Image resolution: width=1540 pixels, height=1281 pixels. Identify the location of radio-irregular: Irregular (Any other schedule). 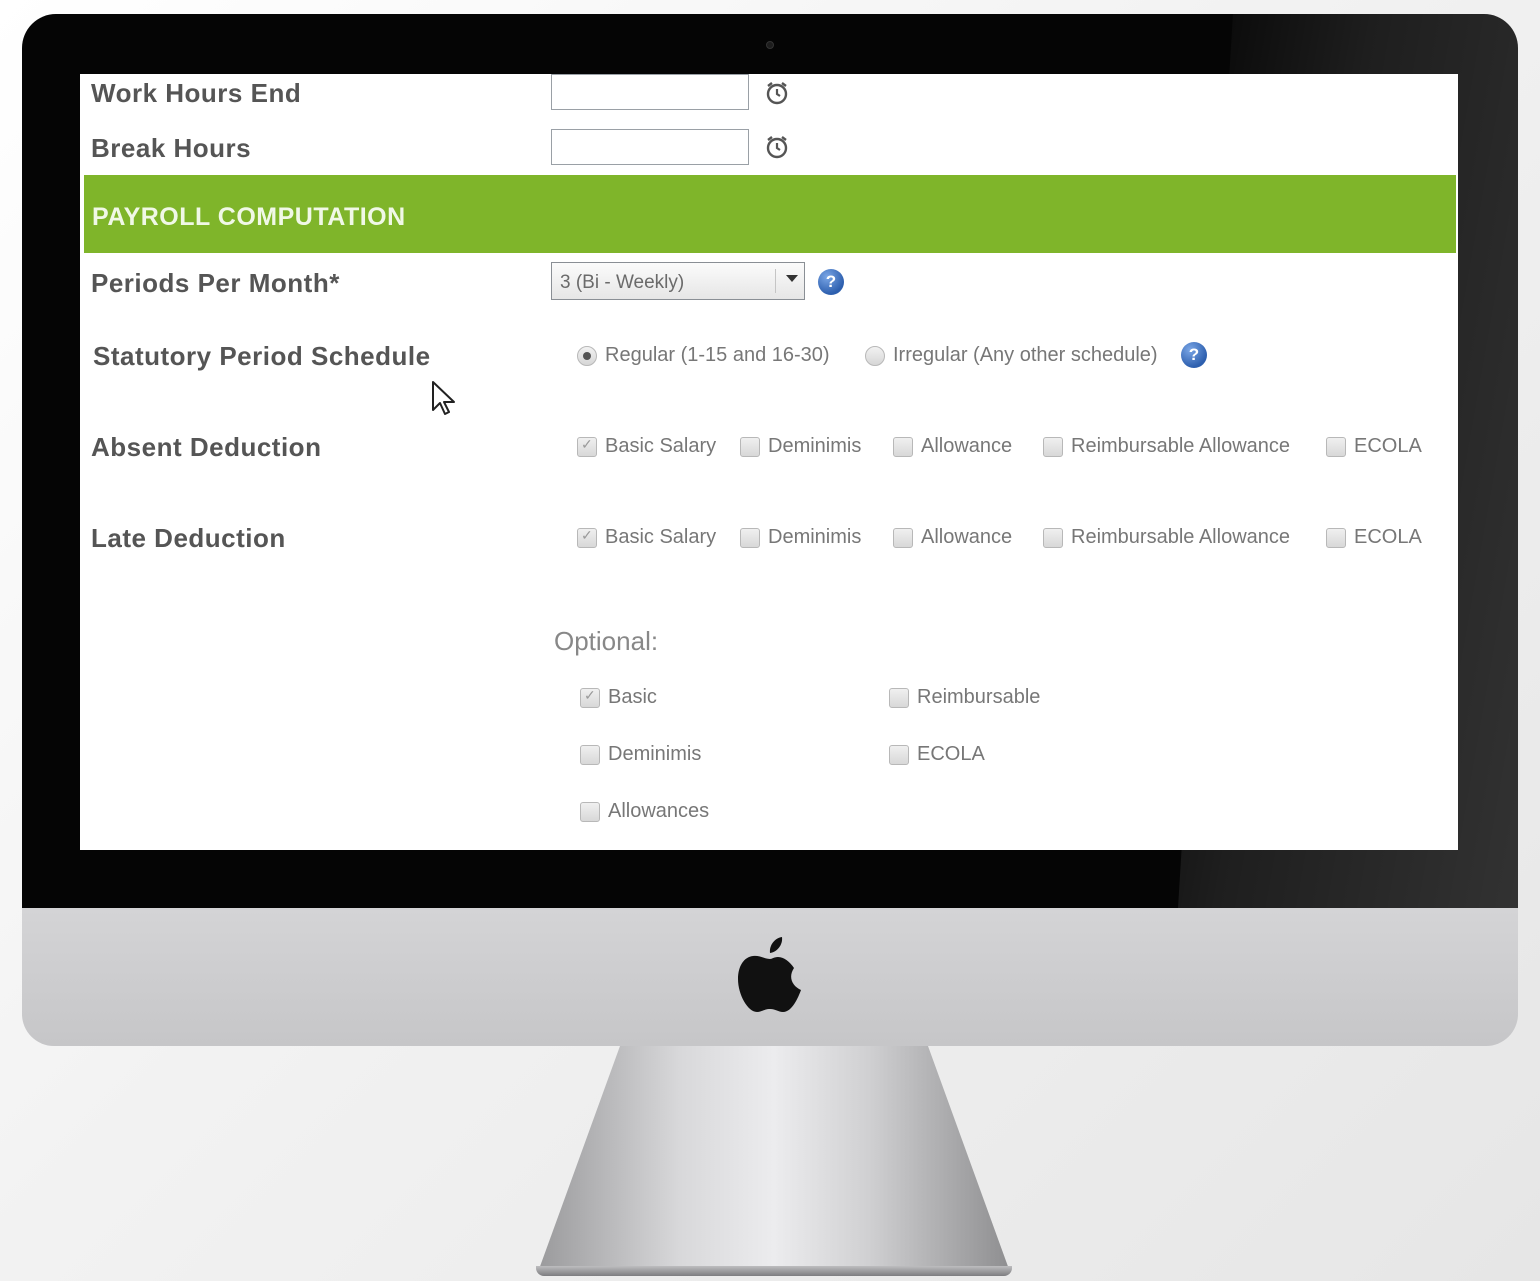
(1011, 355).